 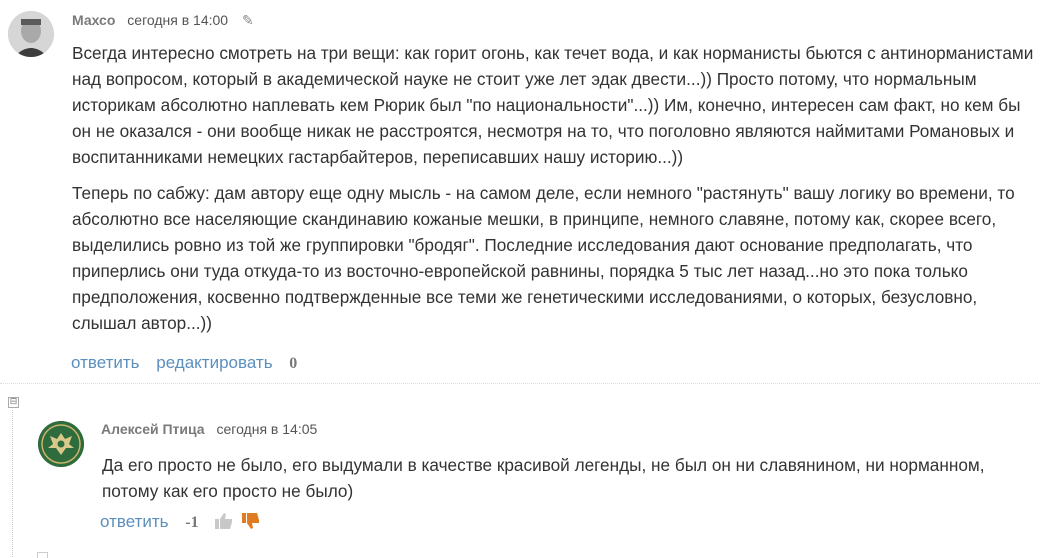 I want to click on comment-meta: Махсо сегодня в 14:00 ✎, so click(x=163, y=20).